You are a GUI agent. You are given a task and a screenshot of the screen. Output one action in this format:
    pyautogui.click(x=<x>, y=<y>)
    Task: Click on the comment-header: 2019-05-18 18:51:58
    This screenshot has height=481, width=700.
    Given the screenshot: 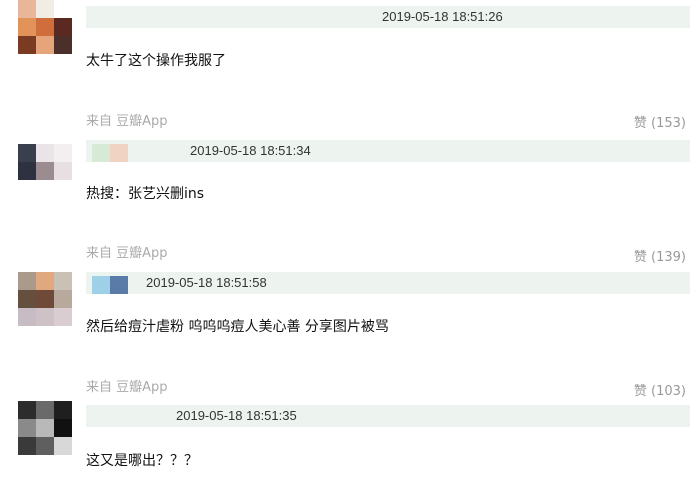 What is the action you would take?
    pyautogui.click(x=388, y=283)
    